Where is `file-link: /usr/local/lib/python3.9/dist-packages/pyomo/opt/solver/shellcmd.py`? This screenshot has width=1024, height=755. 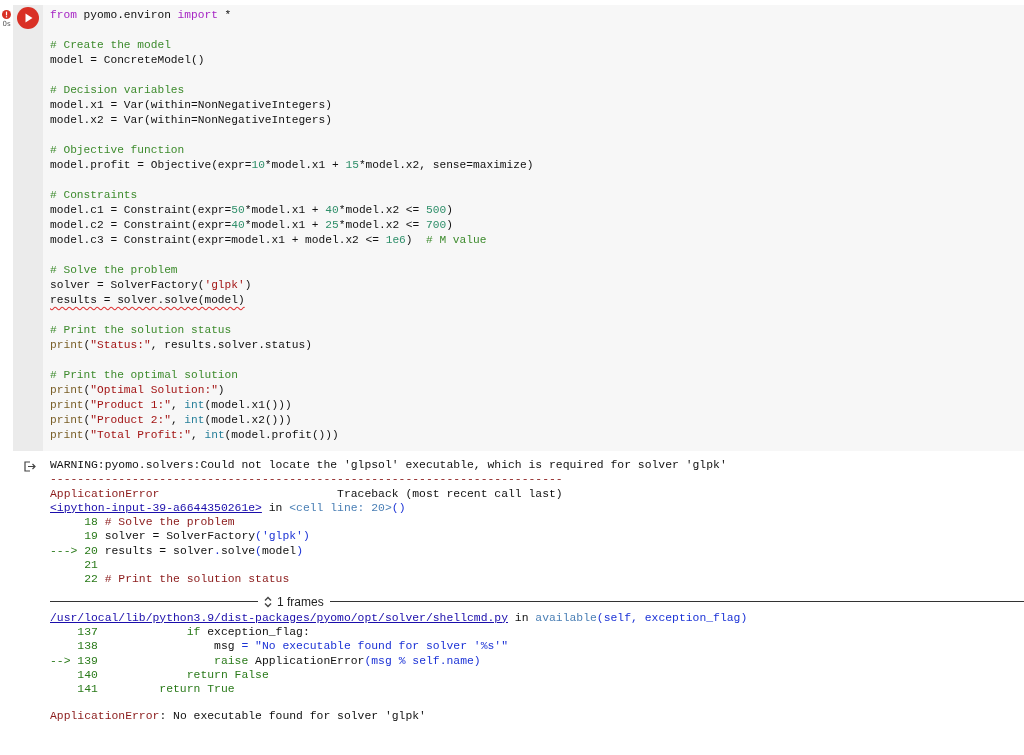 file-link: /usr/local/lib/python3.9/dist-packages/pyomo/opt/solver/shellcmd.py is located at coordinates (279, 617).